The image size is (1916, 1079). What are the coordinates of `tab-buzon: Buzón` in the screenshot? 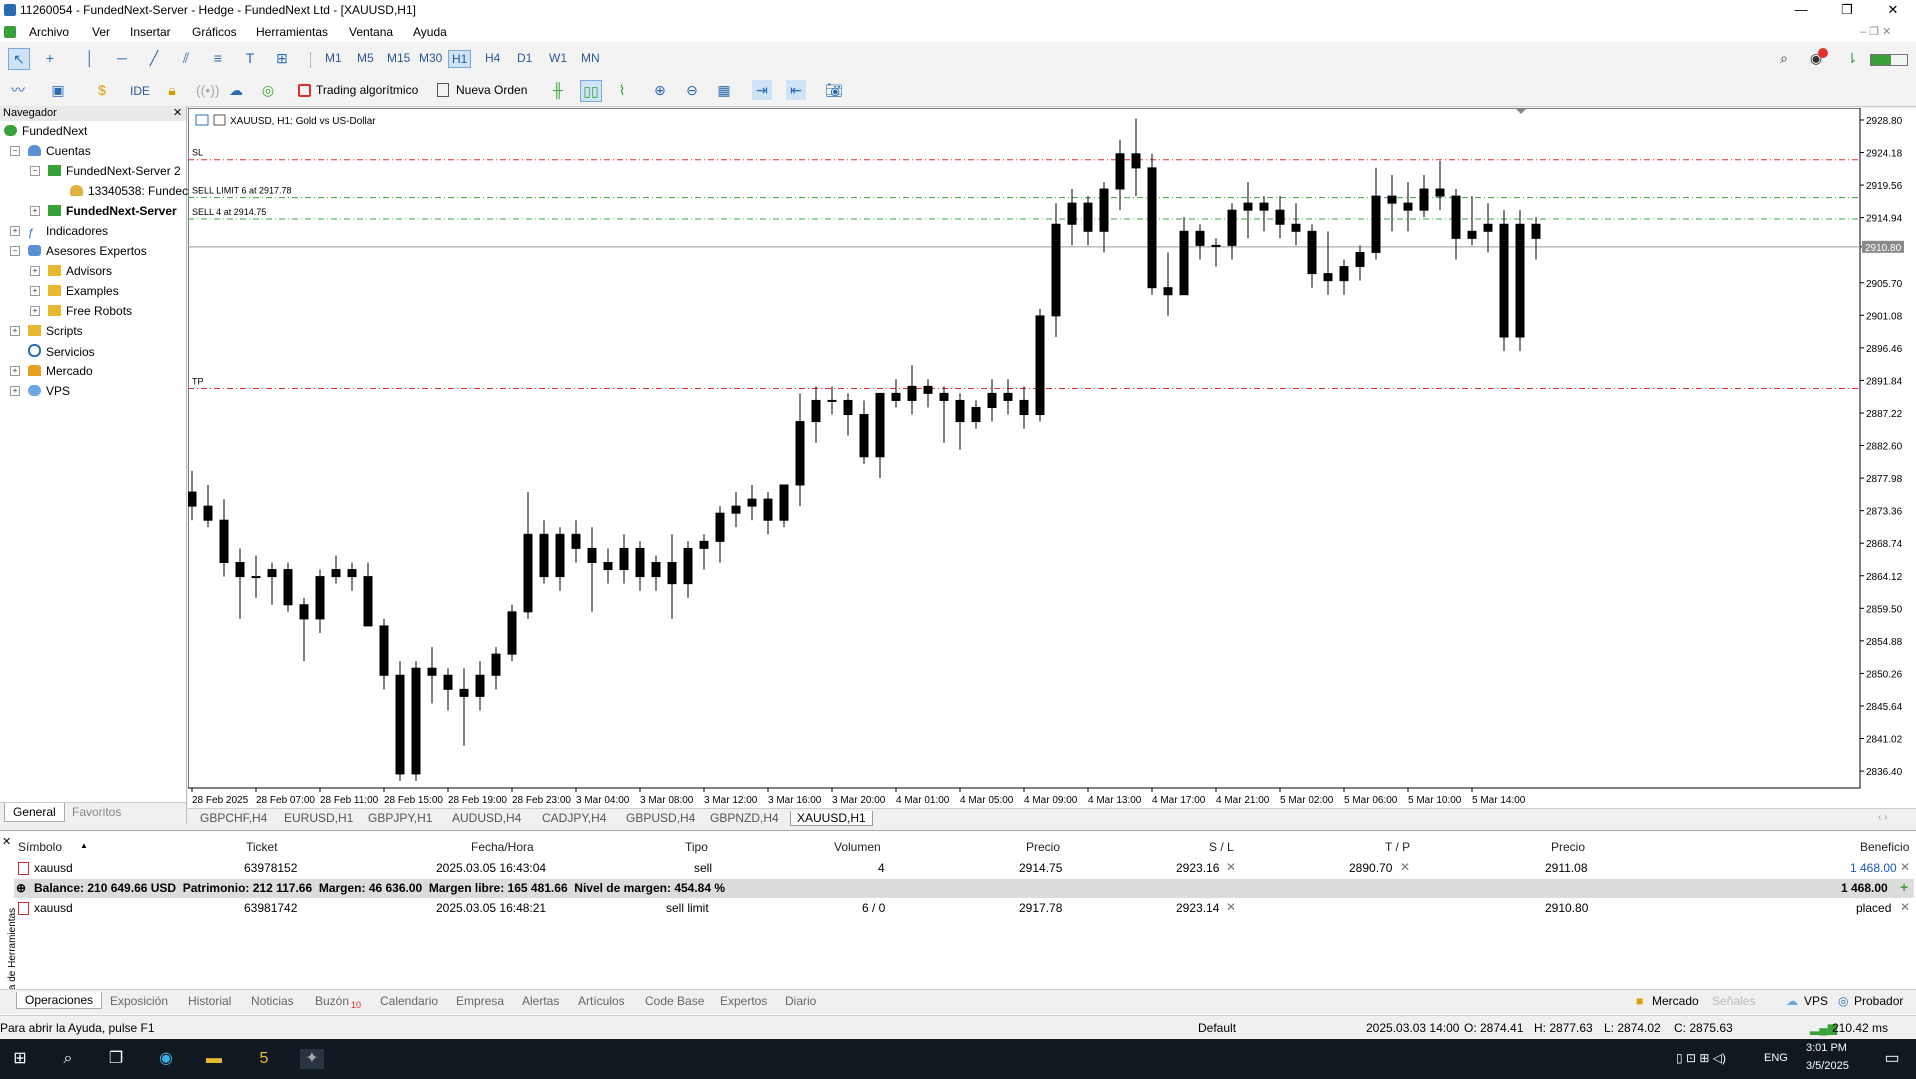 It's located at (332, 1001).